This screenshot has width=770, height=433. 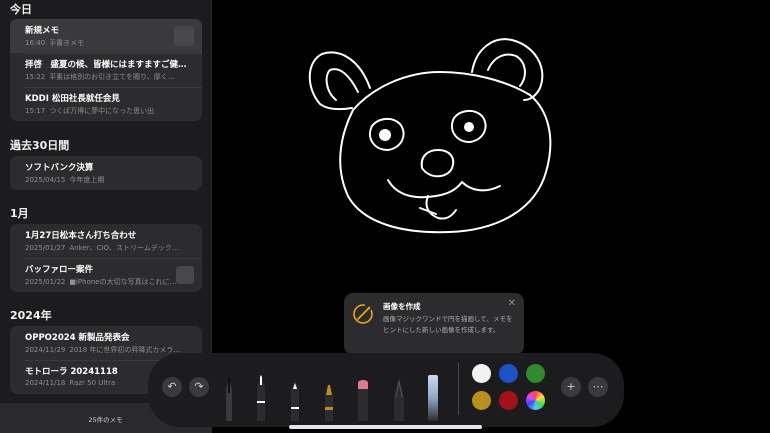 I want to click on sketch-chin, so click(x=441, y=207).